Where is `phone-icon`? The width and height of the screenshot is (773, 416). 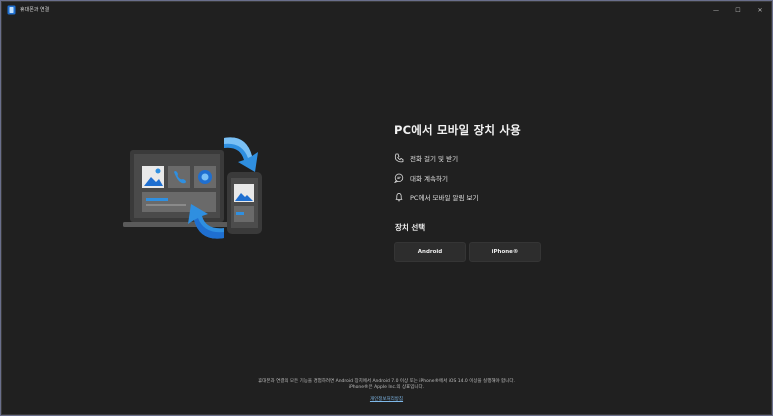 phone-icon is located at coordinates (399, 158).